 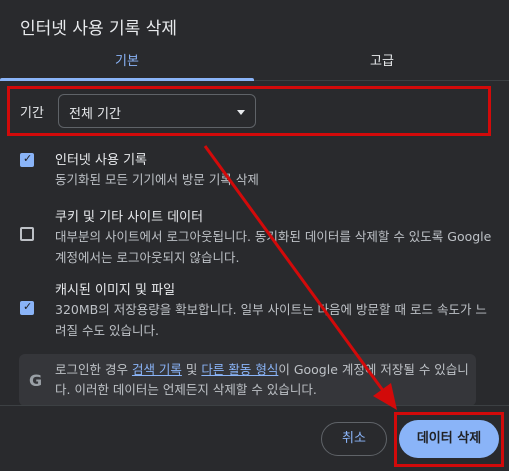 What do you see at coordinates (36, 380) in the screenshot?
I see `google-g-icon: G` at bounding box center [36, 380].